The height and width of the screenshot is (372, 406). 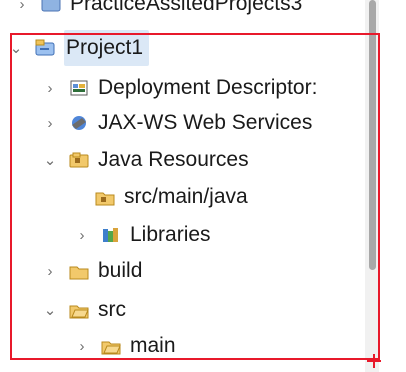 What do you see at coordinates (79, 88) in the screenshot?
I see `deployment-descriptor-icon` at bounding box center [79, 88].